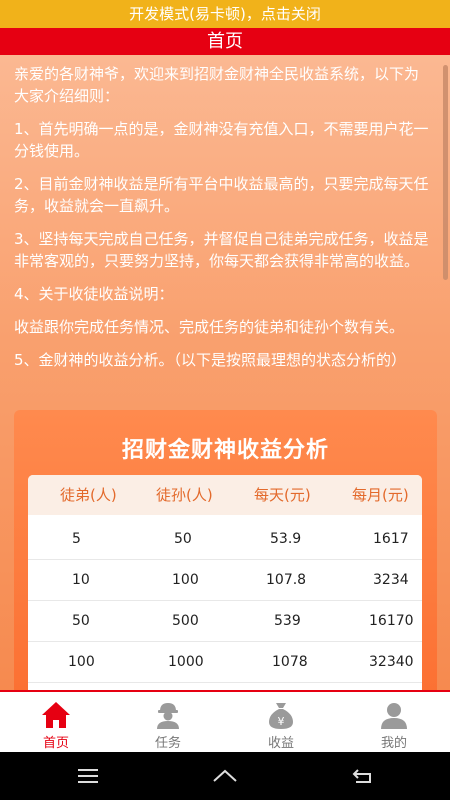 The height and width of the screenshot is (800, 450). Describe the element at coordinates (363, 776) in the screenshot. I see `back-icon` at that location.